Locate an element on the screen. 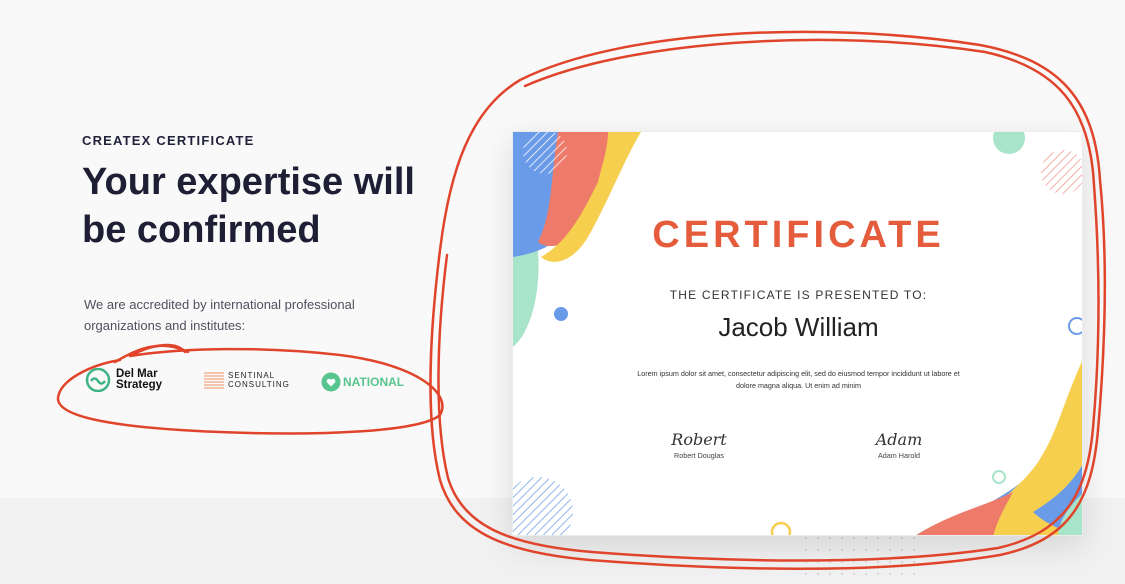  signature-2: Adam Adam Harold is located at coordinates (899, 445).